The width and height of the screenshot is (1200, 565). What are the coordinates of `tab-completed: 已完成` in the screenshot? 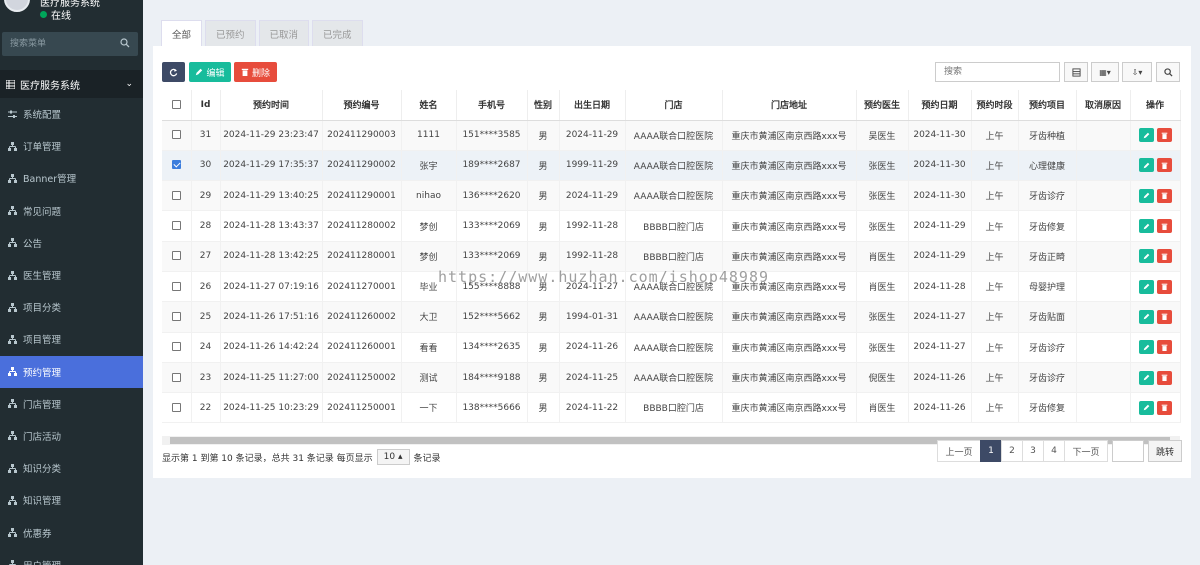 It's located at (337, 33).